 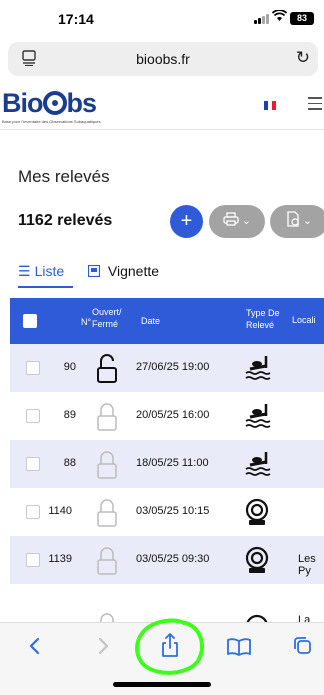 I want to click on header-date: Date, so click(x=150, y=321).